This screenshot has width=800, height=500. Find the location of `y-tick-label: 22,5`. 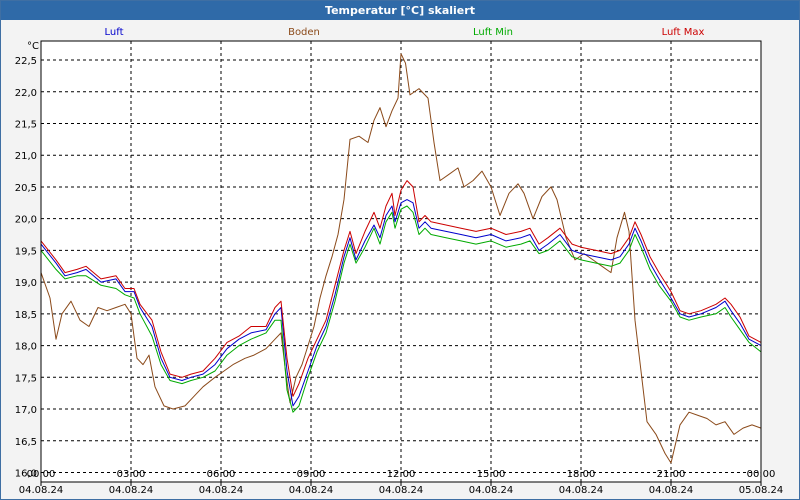

y-tick-label: 22,5 is located at coordinates (26, 61).